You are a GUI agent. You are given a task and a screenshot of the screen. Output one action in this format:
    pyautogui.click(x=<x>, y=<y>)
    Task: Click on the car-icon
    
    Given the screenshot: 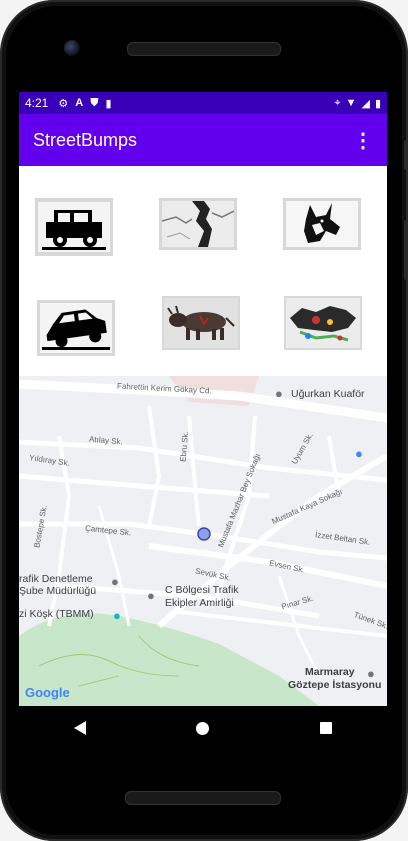 What is the action you would take?
    pyautogui.click(x=74, y=227)
    